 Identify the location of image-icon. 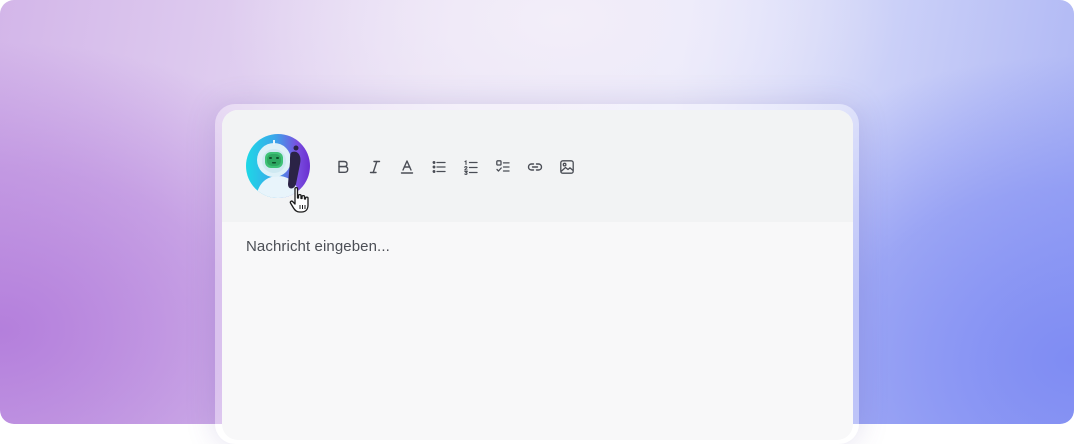
(567, 167).